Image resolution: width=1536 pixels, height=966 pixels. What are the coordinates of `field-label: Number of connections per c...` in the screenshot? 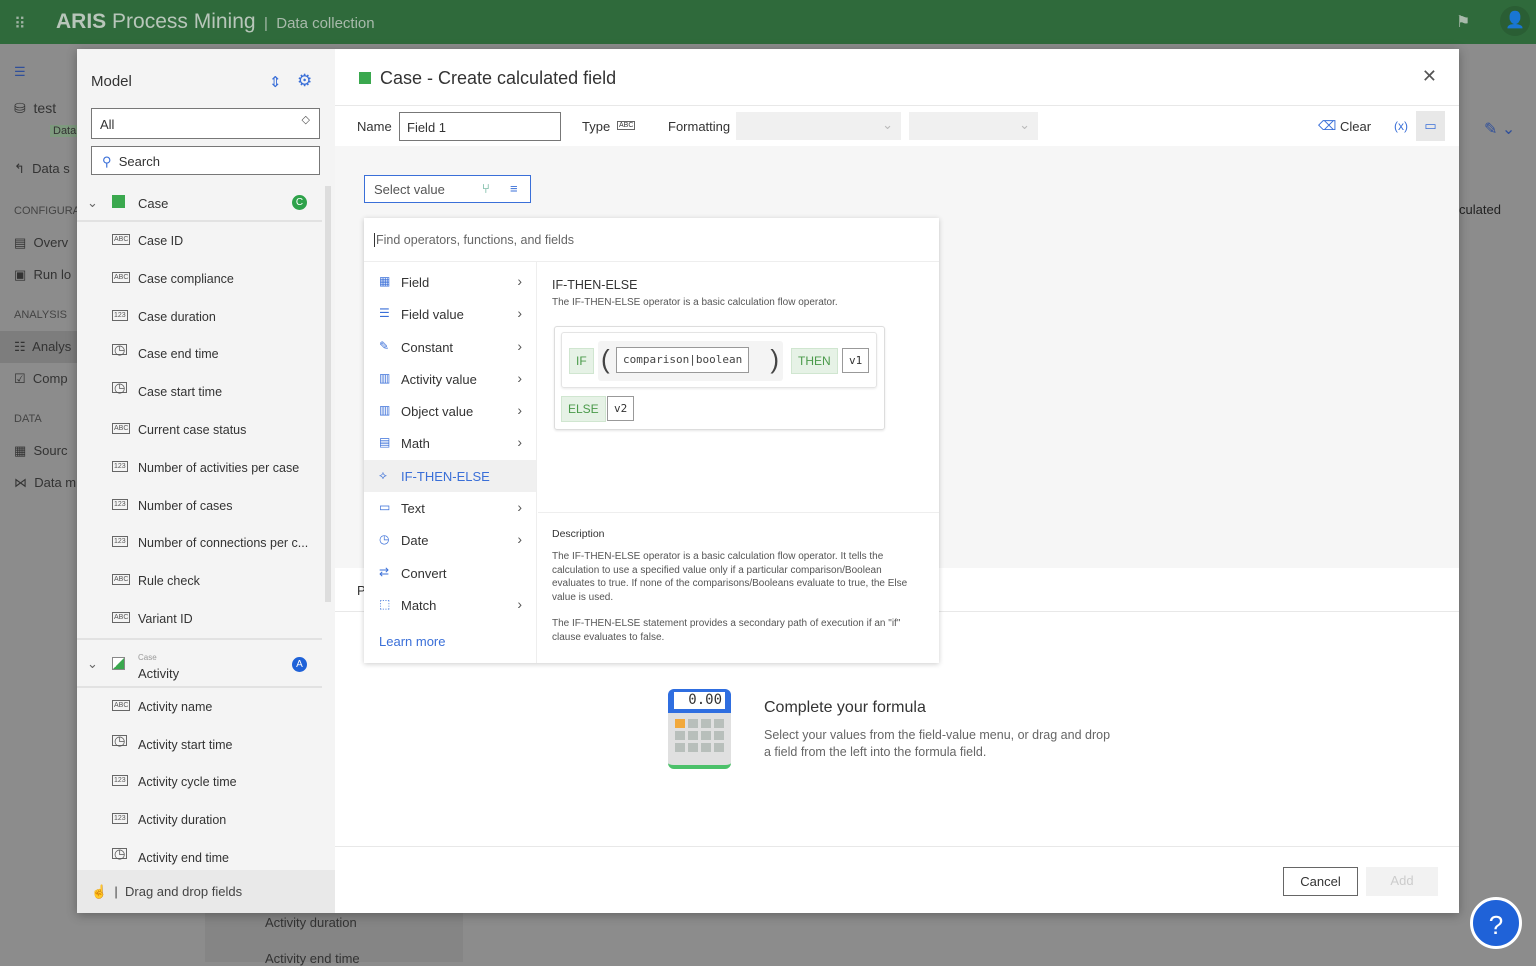 It's located at (223, 543).